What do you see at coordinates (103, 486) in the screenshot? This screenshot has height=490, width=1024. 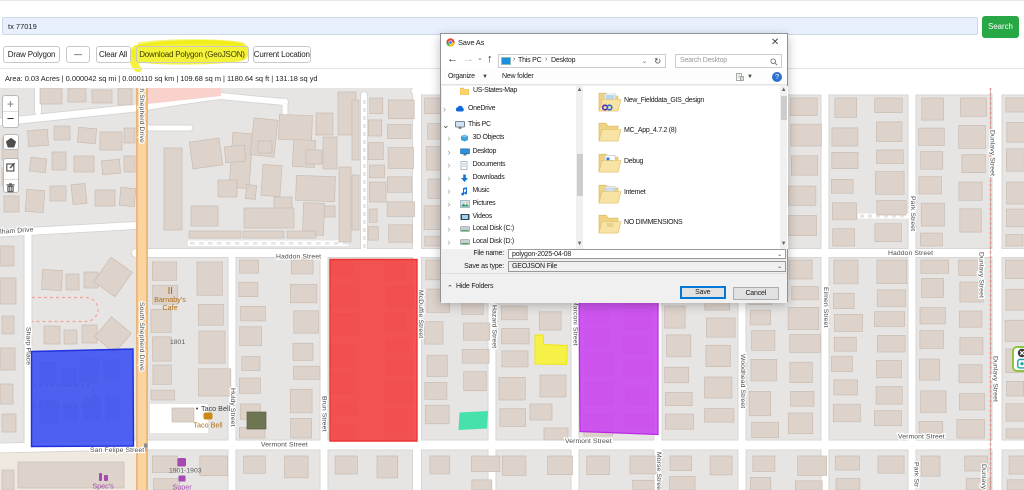 I see `svg-text: Spec's` at bounding box center [103, 486].